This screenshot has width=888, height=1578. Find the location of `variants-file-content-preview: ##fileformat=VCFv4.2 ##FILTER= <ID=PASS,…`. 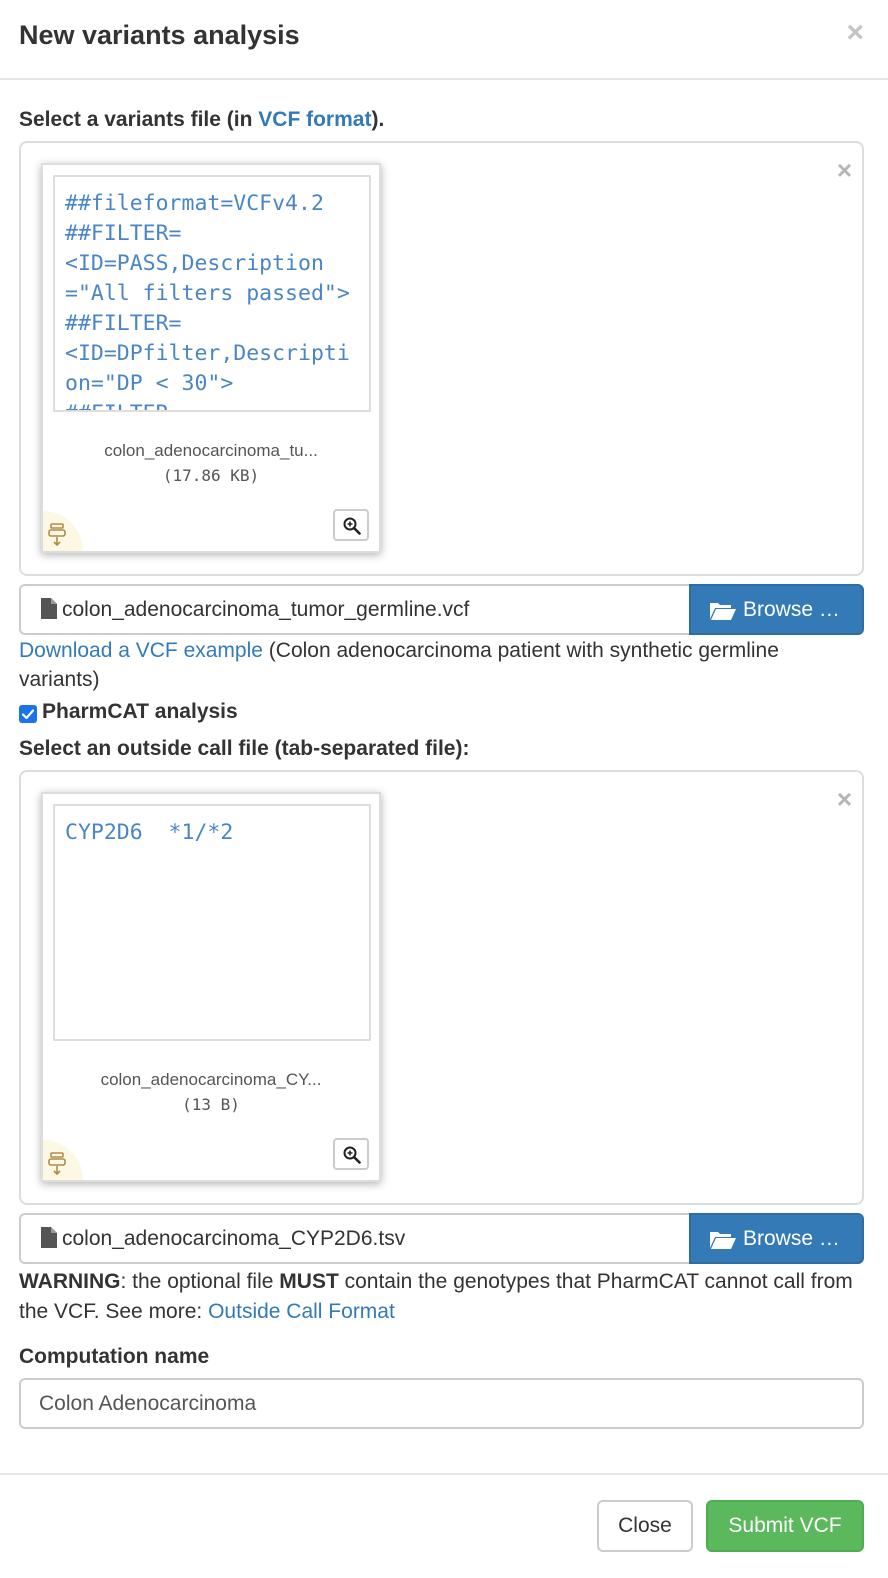

variants-file-content-preview: ##fileformat=VCFv4.2 ##FILTER= <ID=PASS,… is located at coordinates (212, 293).